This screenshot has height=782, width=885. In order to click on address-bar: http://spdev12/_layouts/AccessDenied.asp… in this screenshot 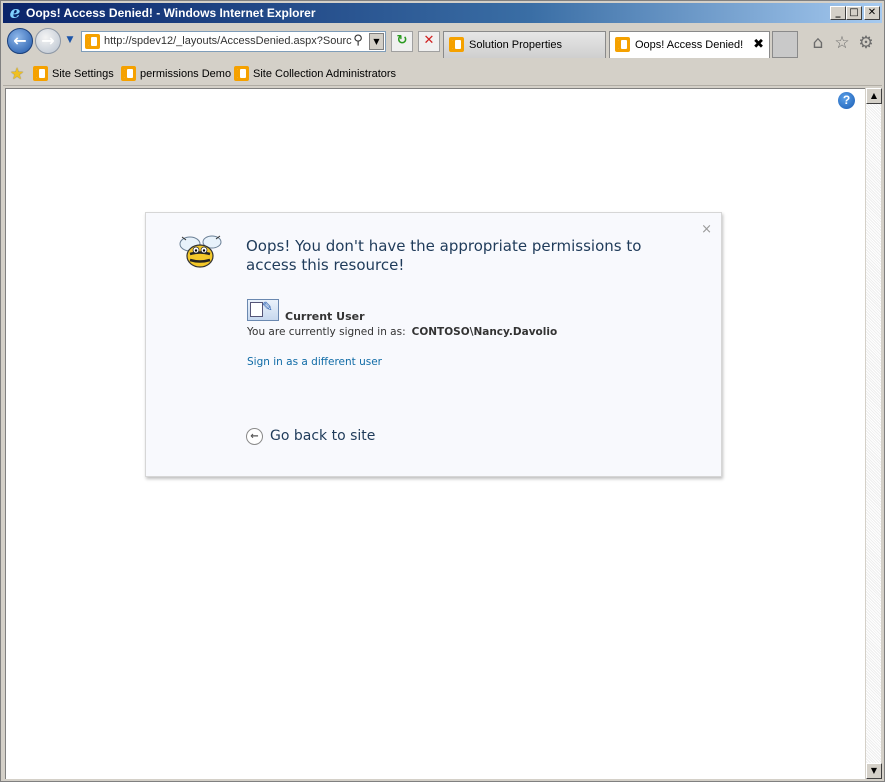, I will do `click(233, 41)`.